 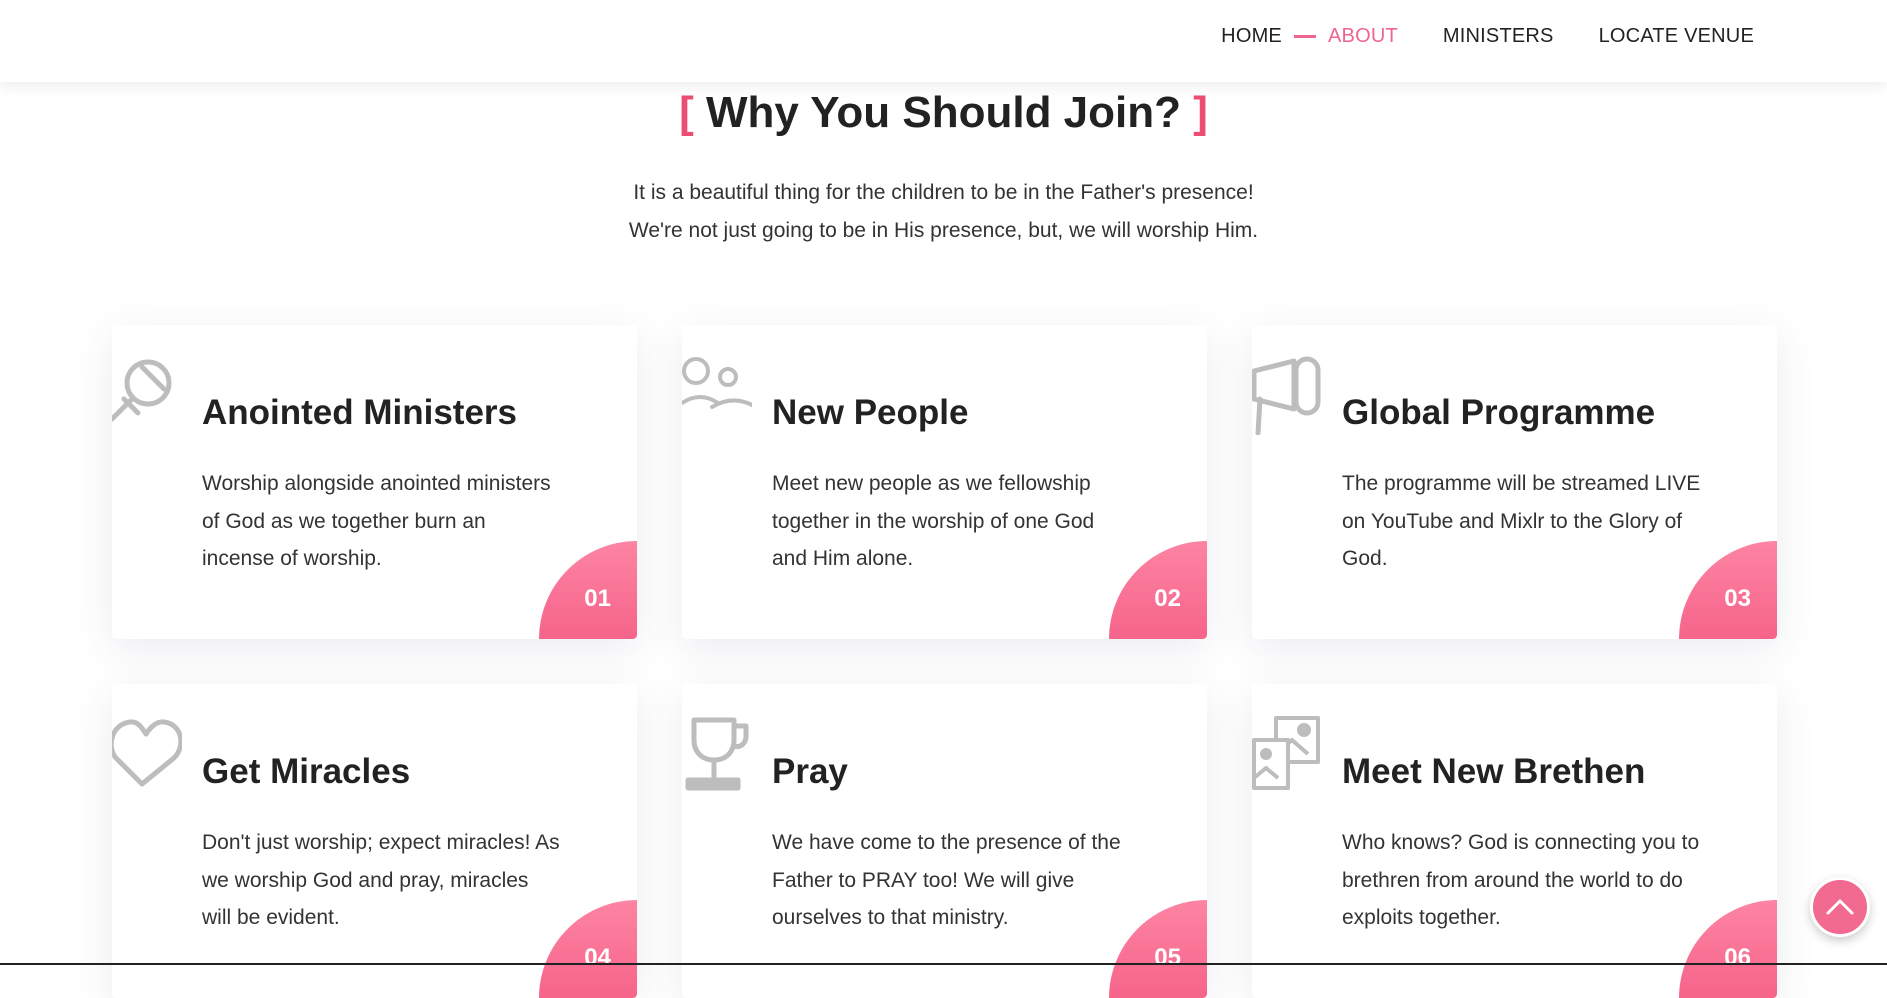 I want to click on bracket-close: ], so click(x=1200, y=112).